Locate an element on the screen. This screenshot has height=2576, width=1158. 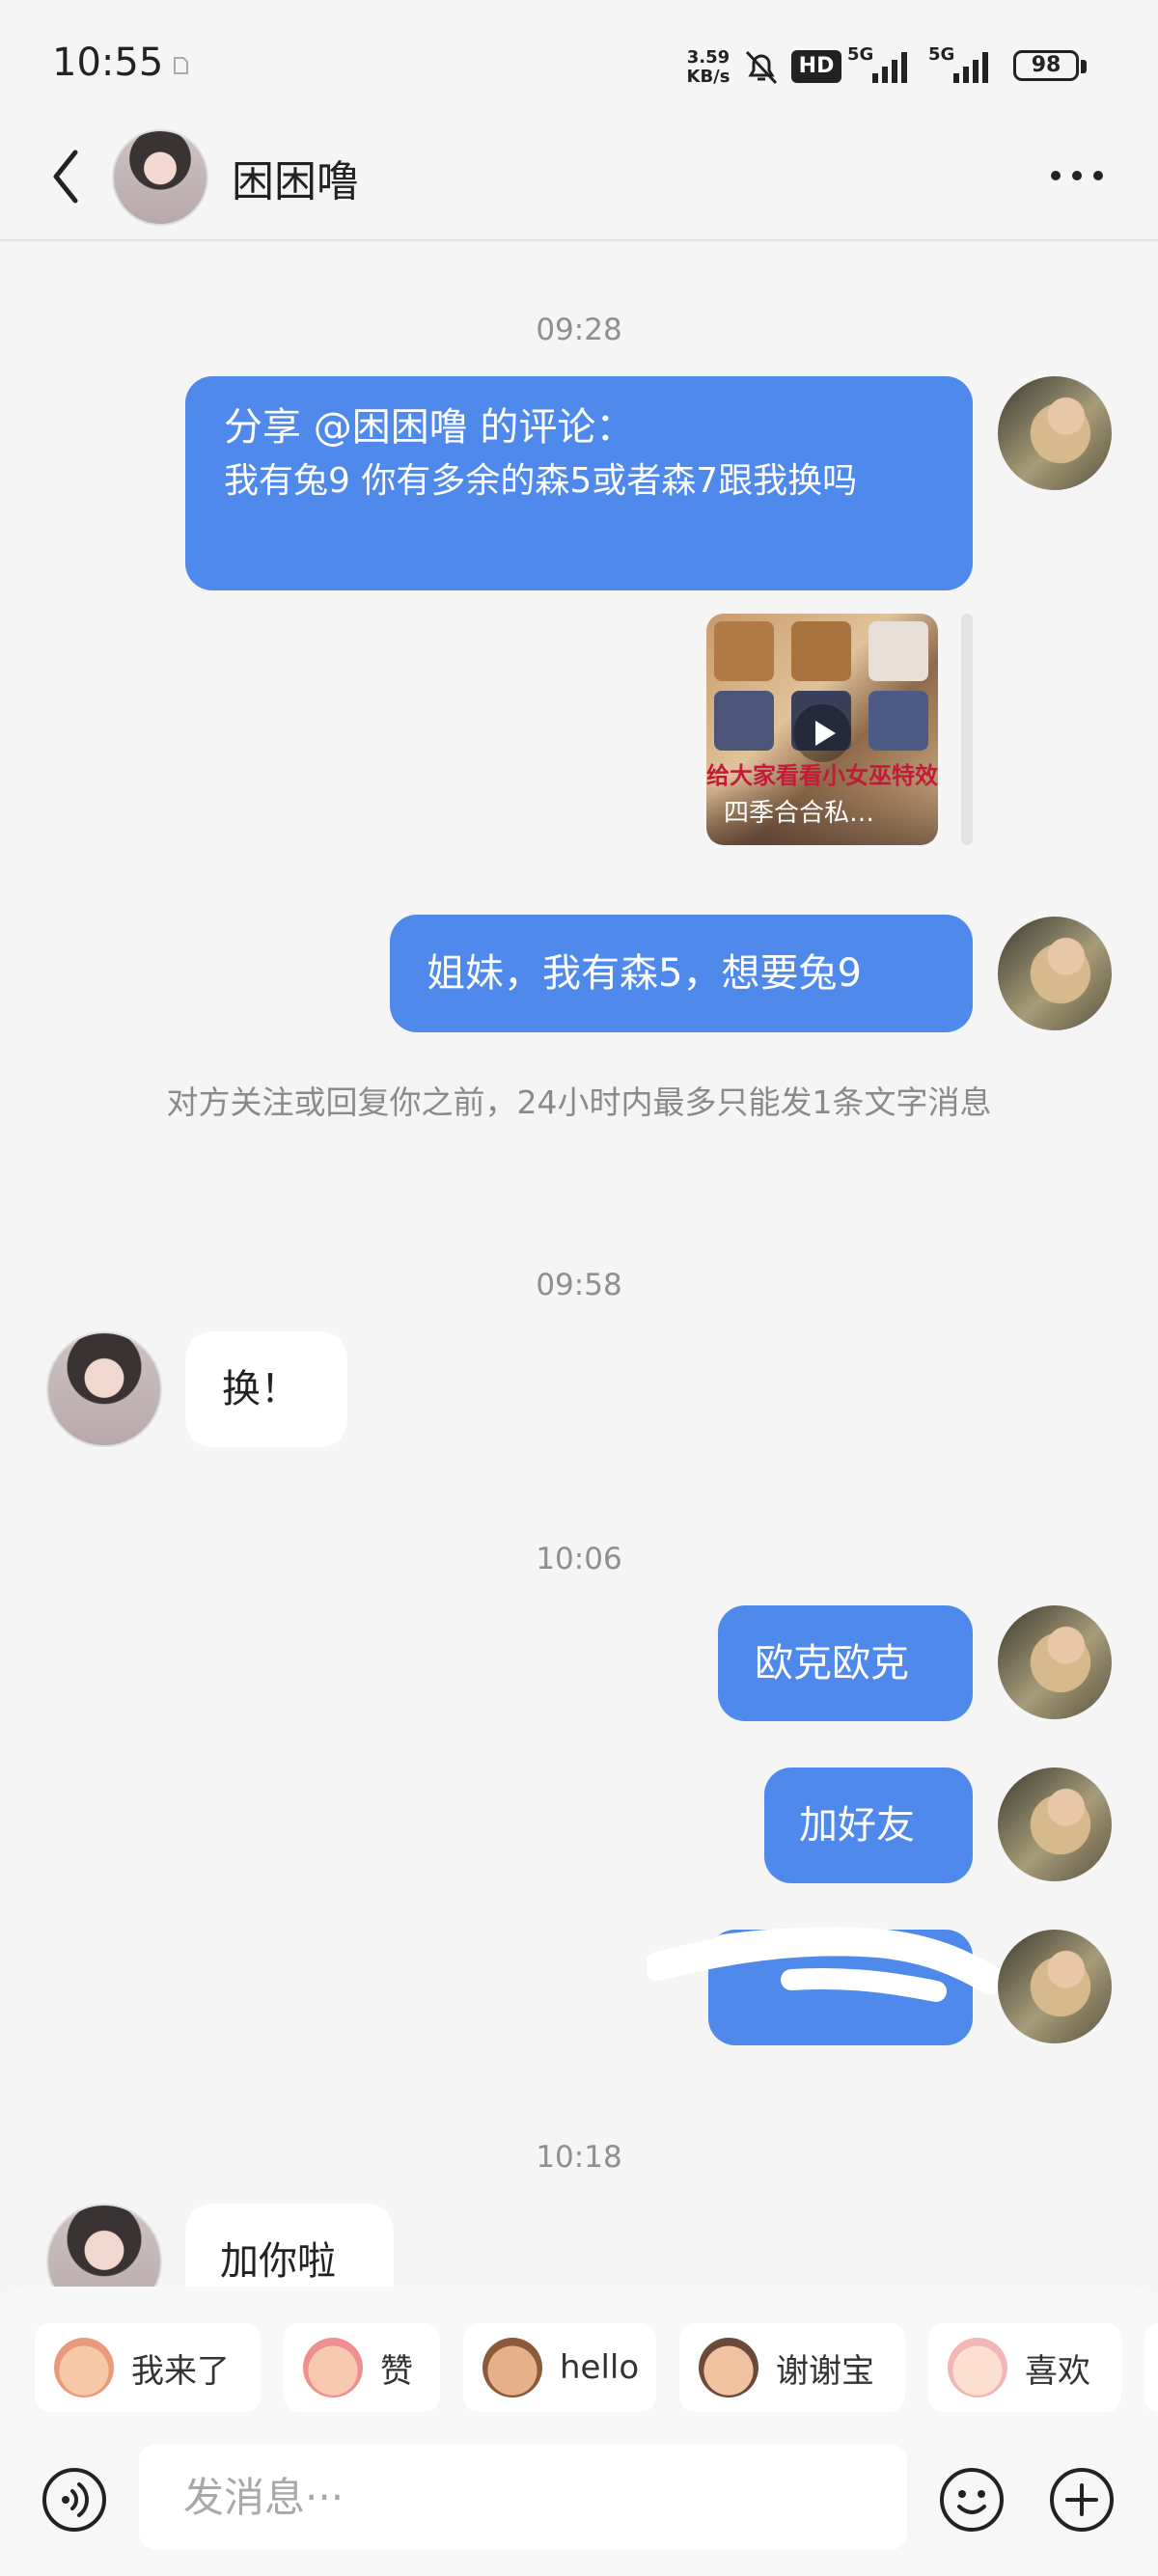
emoji-icon is located at coordinates (972, 2500).